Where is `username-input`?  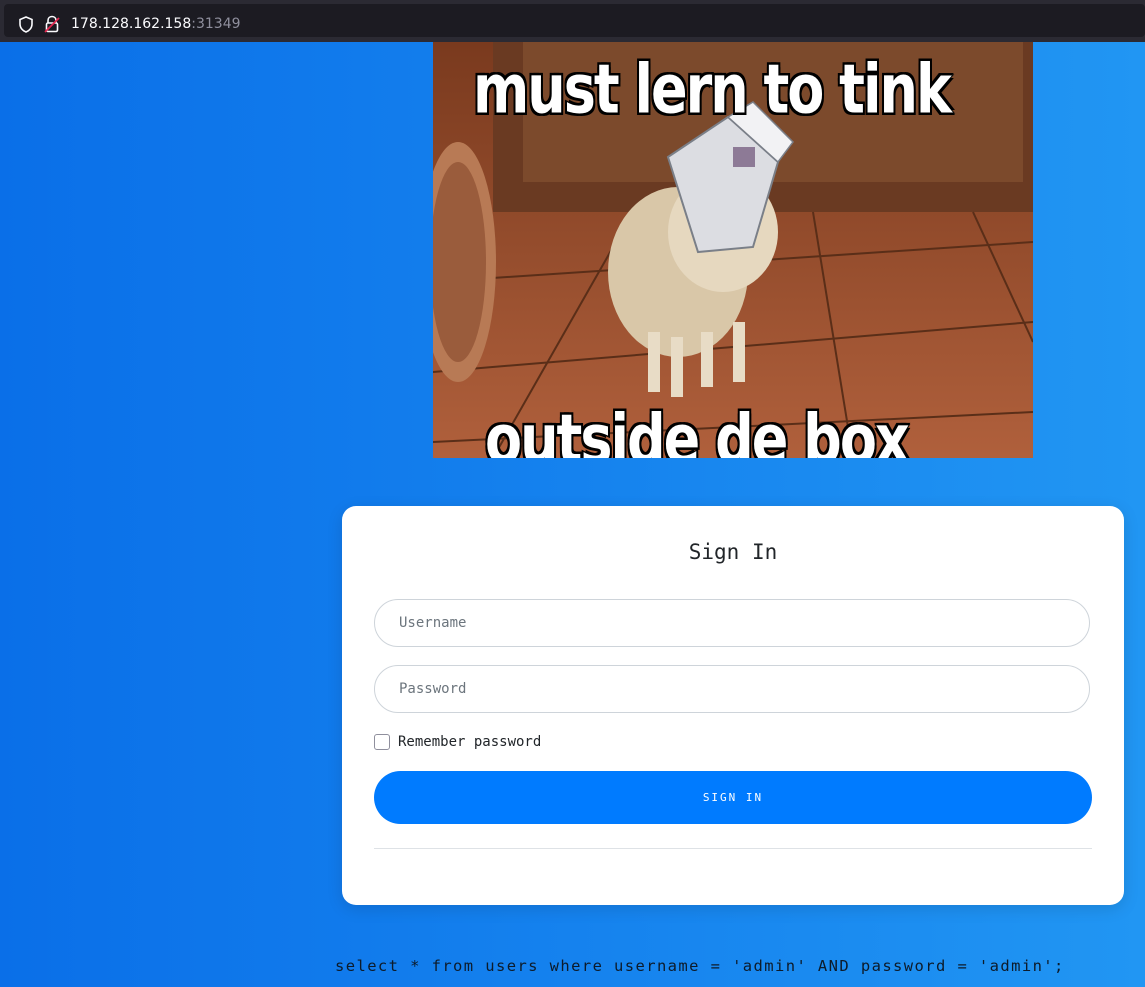 username-input is located at coordinates (732, 623).